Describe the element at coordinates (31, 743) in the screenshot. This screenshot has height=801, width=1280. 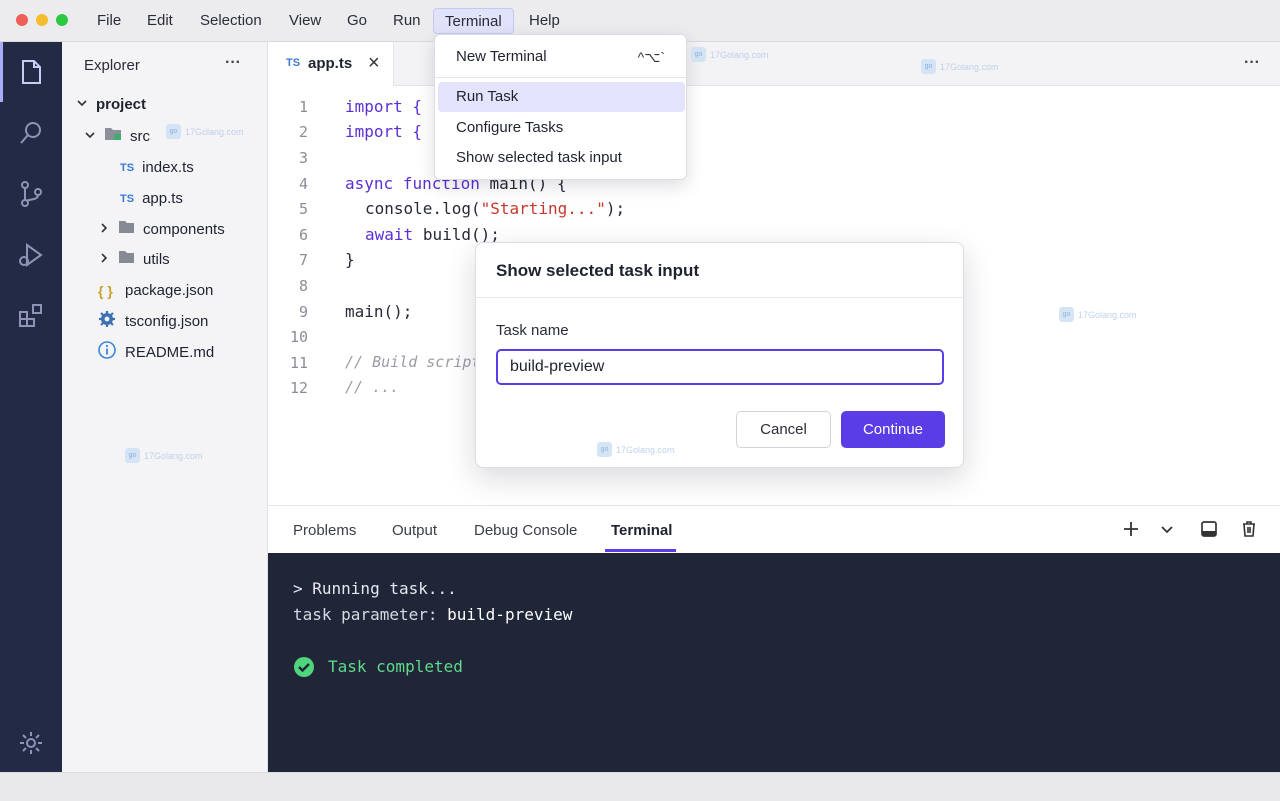
I see `settings-gear-icon` at that location.